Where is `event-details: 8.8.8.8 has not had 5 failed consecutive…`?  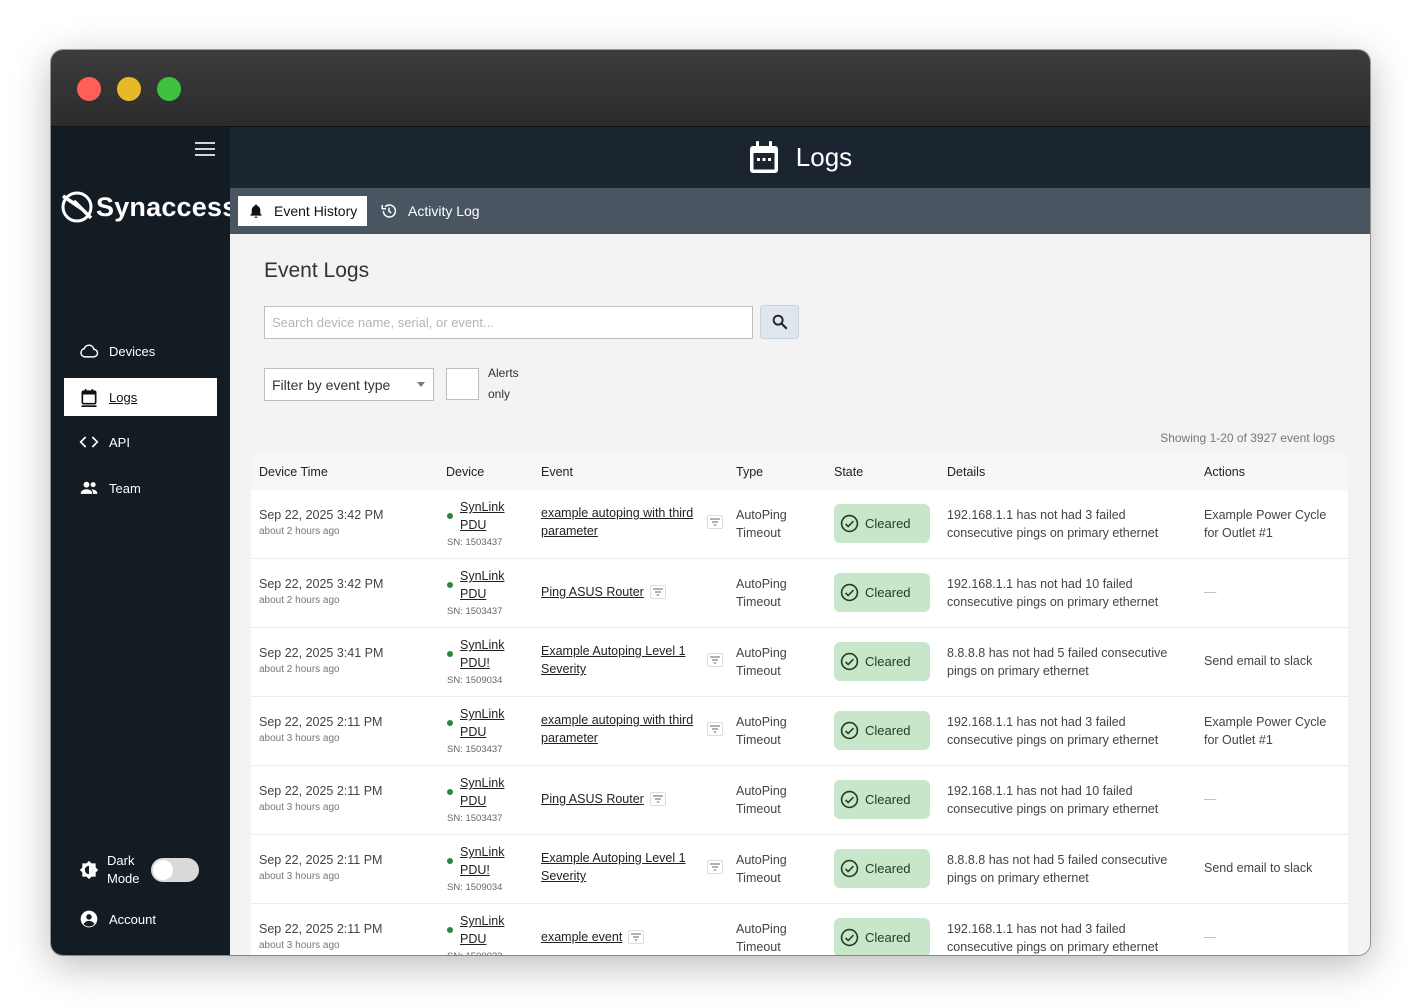 event-details: 8.8.8.8 has not had 5 failed consecutive… is located at coordinates (1057, 662).